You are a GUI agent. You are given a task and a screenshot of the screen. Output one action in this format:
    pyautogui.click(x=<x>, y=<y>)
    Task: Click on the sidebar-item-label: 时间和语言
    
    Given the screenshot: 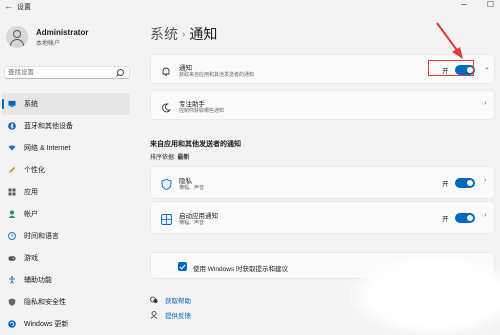 What is the action you would take?
    pyautogui.click(x=41, y=236)
    